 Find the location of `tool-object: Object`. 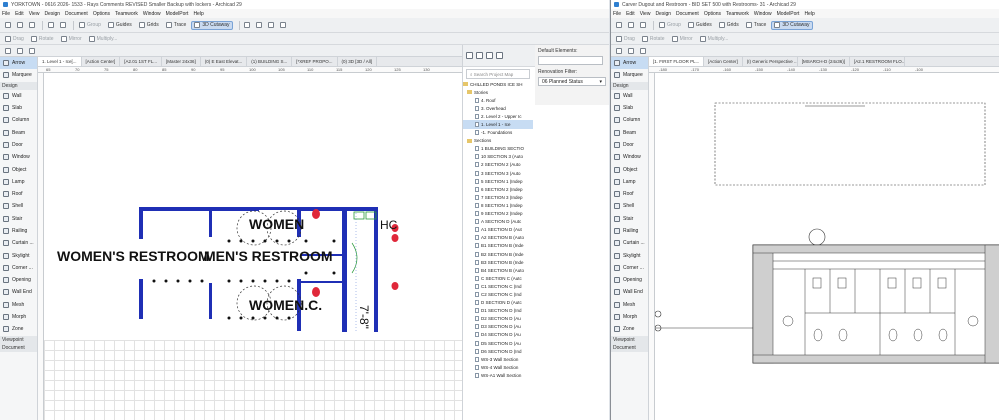

tool-object: Object is located at coordinates (18, 169).